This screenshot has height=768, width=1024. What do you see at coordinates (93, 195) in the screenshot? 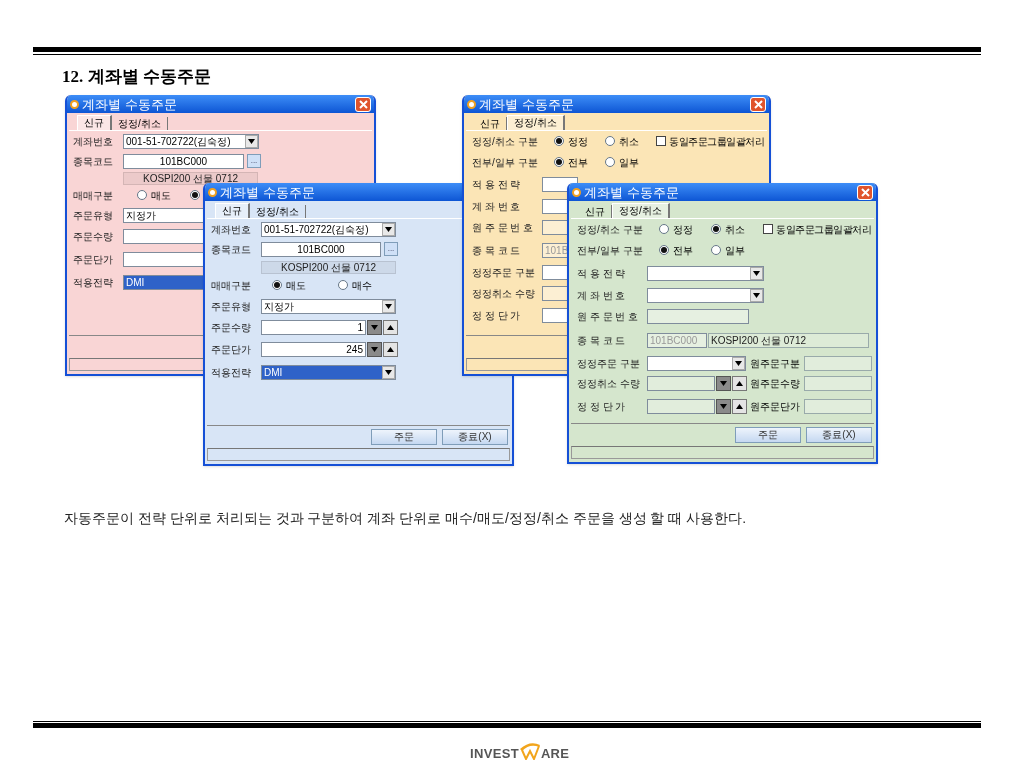
I see `field-label: 매매구분` at bounding box center [93, 195].